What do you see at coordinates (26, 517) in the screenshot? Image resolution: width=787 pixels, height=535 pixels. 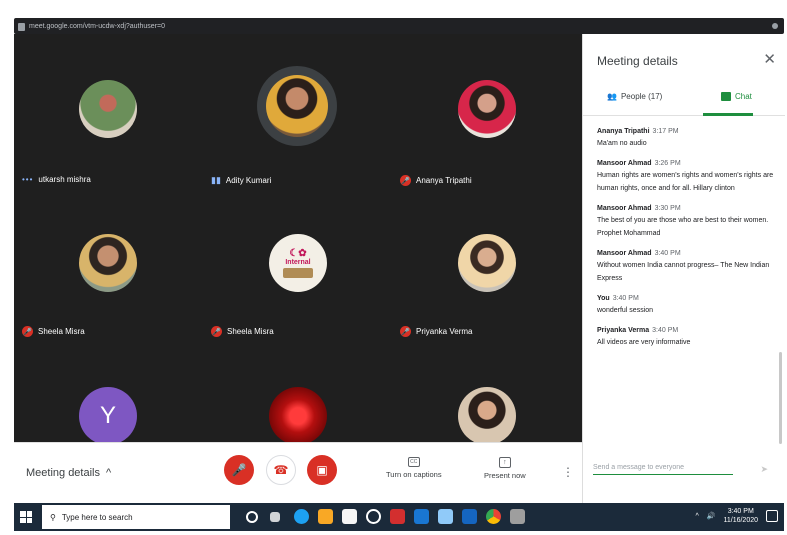 I see `windows-start-icon` at bounding box center [26, 517].